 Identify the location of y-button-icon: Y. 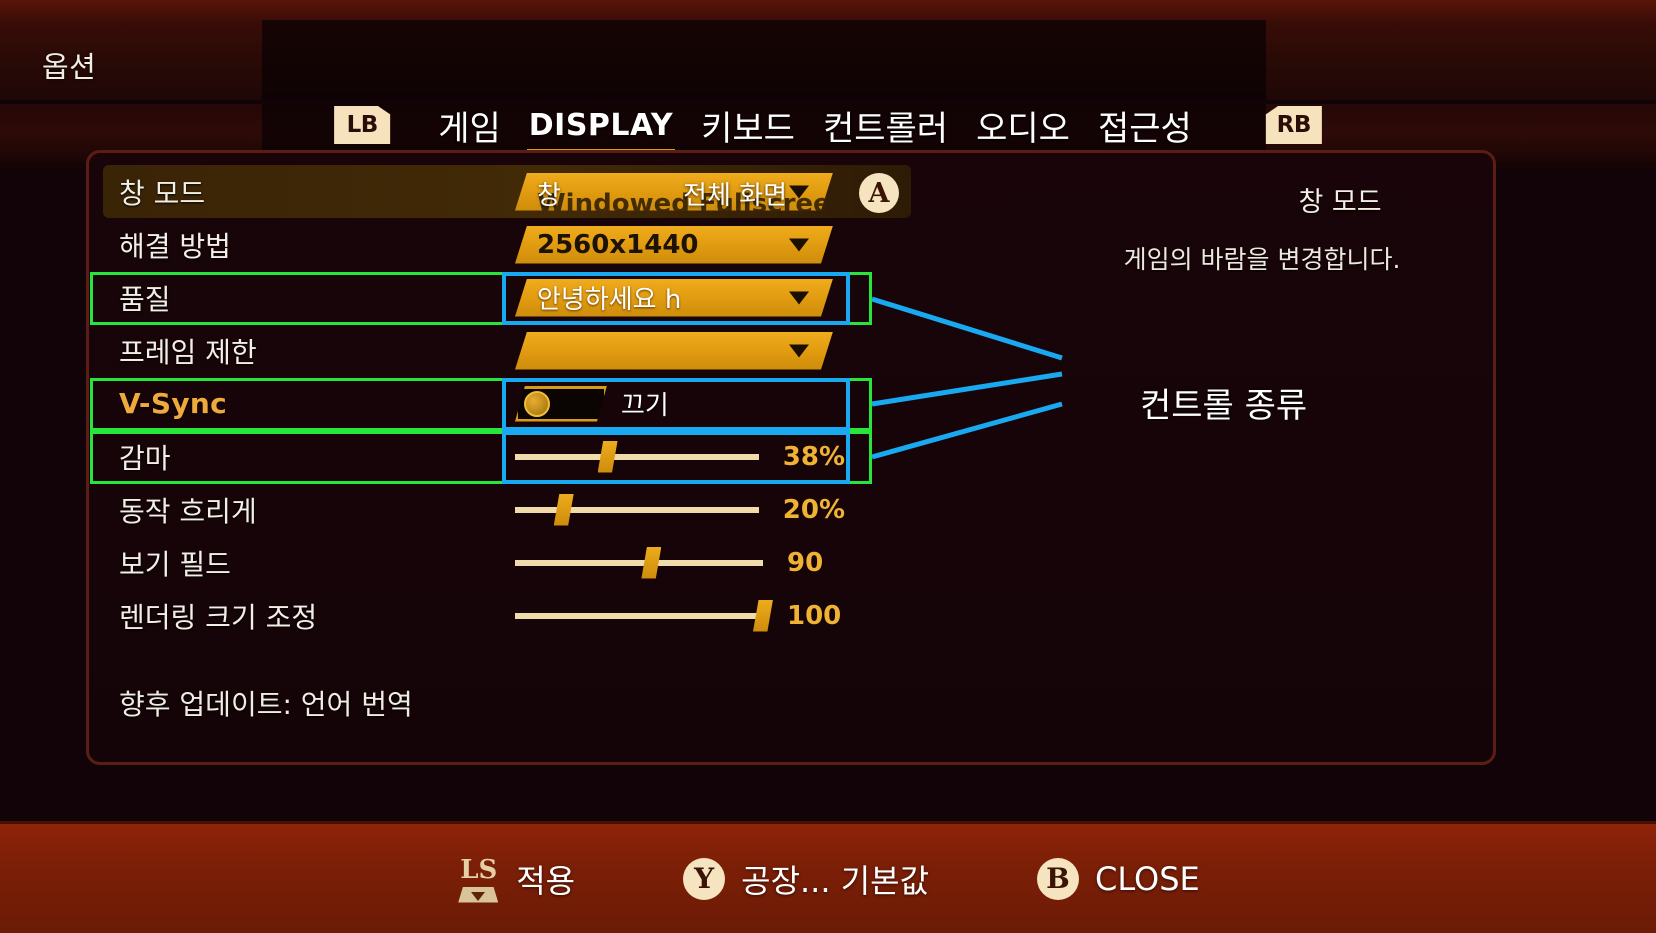
(704, 878).